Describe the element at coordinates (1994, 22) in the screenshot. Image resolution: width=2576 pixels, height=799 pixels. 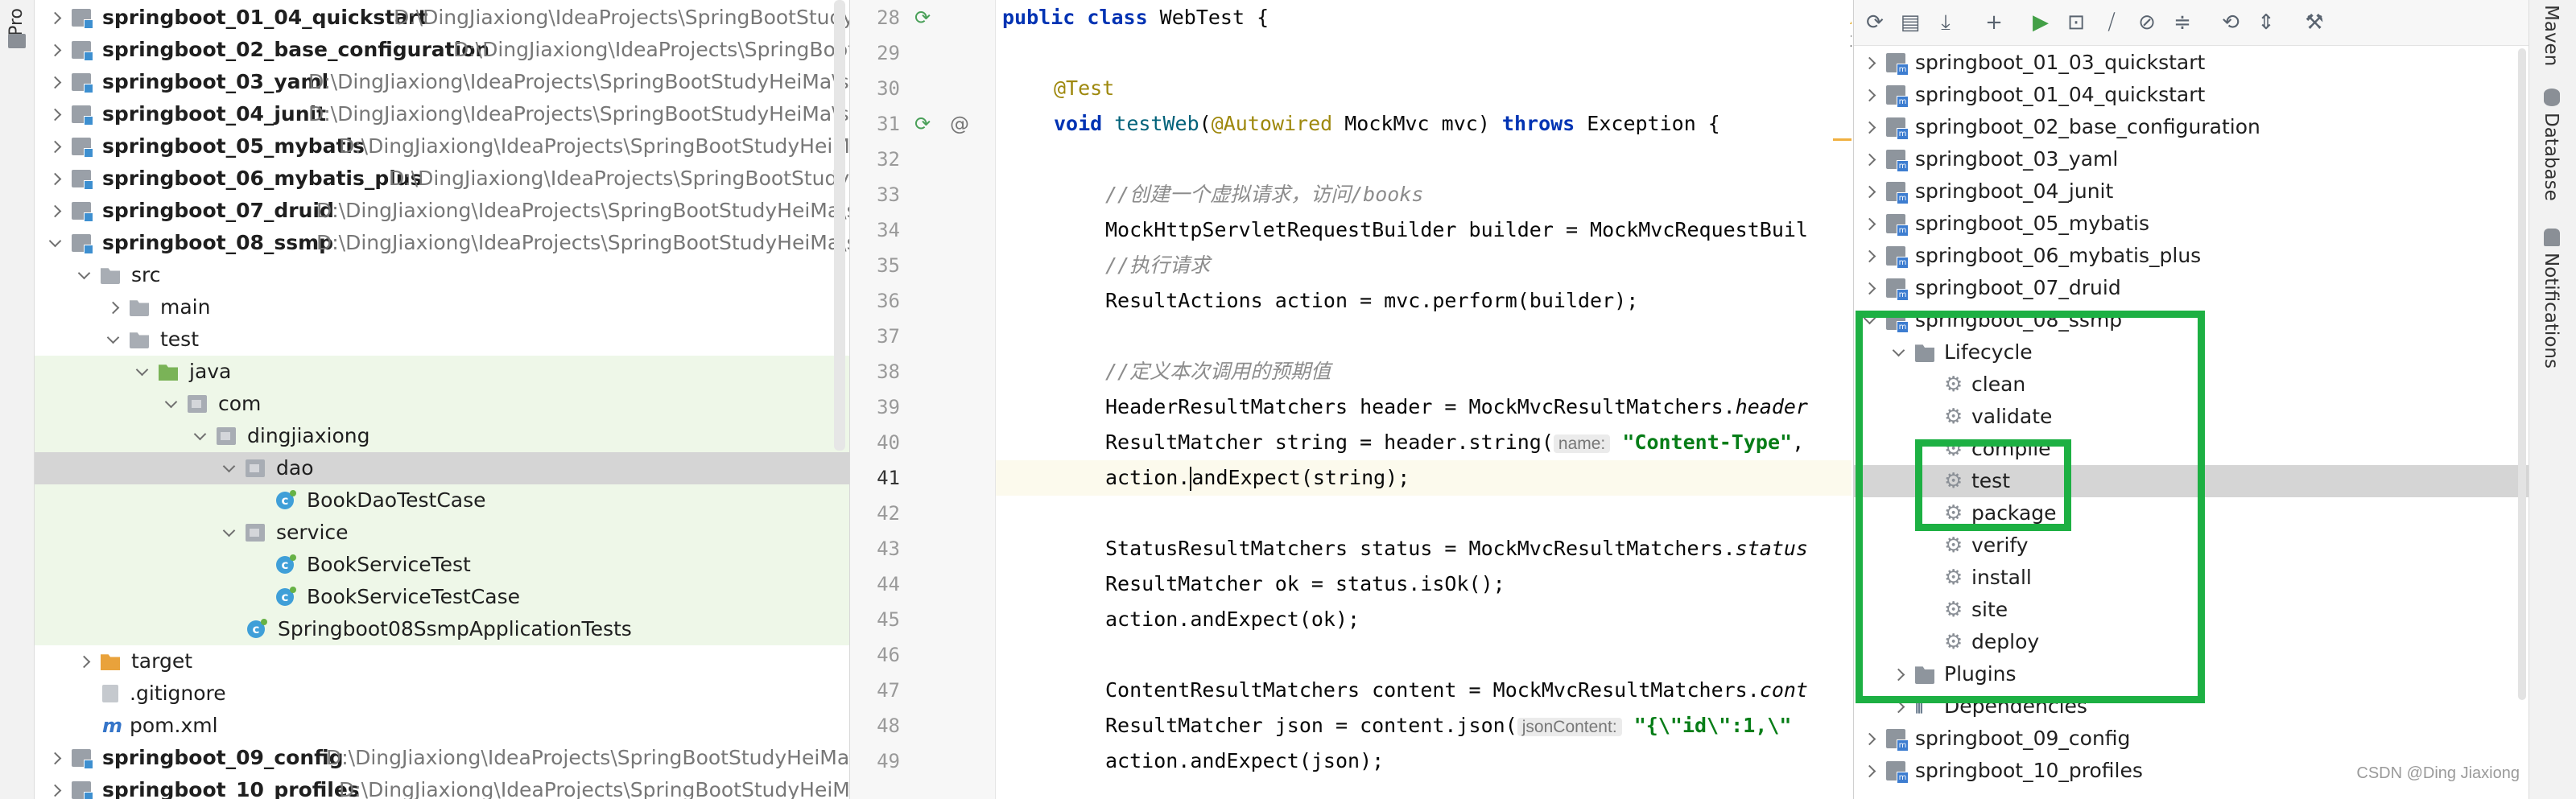
I see `plus-icon: +` at that location.